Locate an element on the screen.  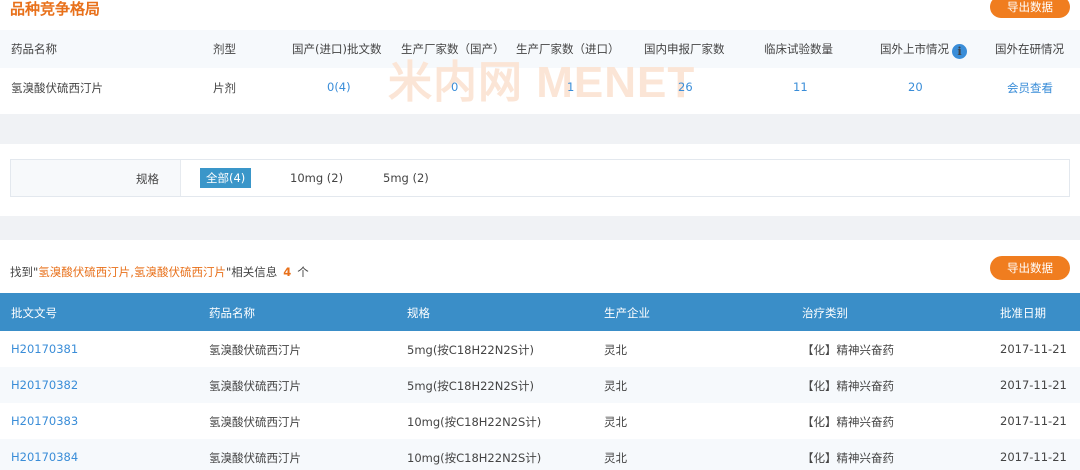
col-dosage-form: 剂型 is located at coordinates (224, 49).